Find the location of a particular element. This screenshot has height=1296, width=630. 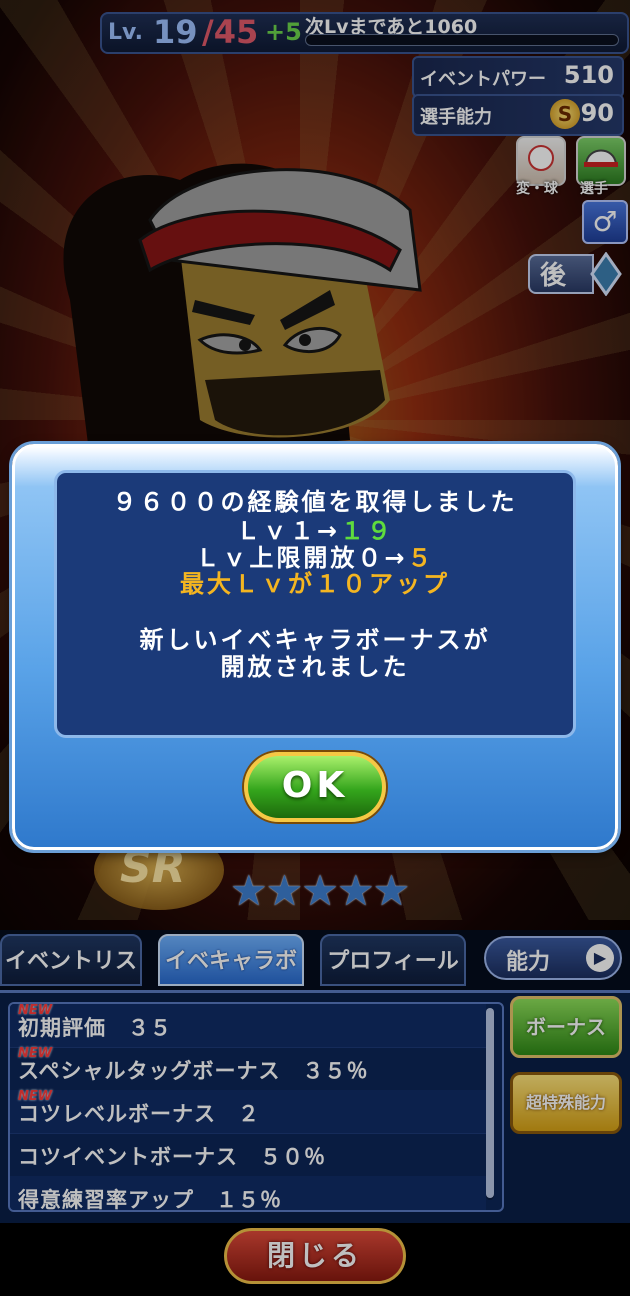

new-bonus-text-2: 開放されました is located at coordinates (315, 667).